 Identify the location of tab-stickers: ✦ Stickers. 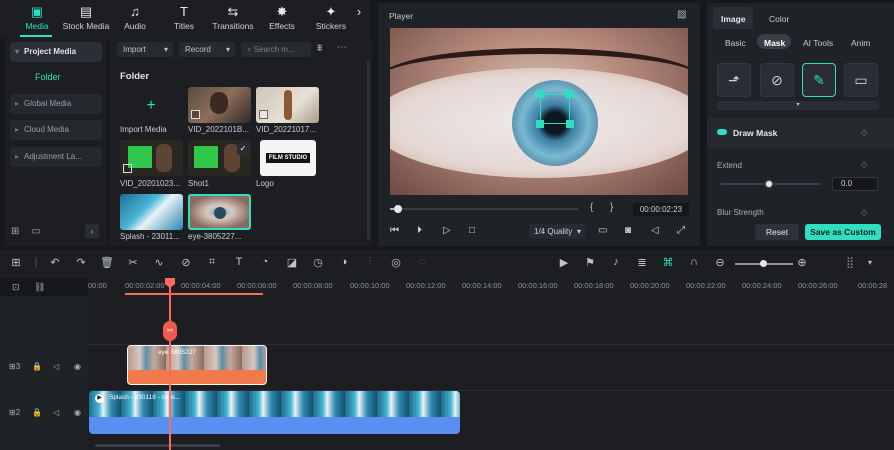
(331, 17).